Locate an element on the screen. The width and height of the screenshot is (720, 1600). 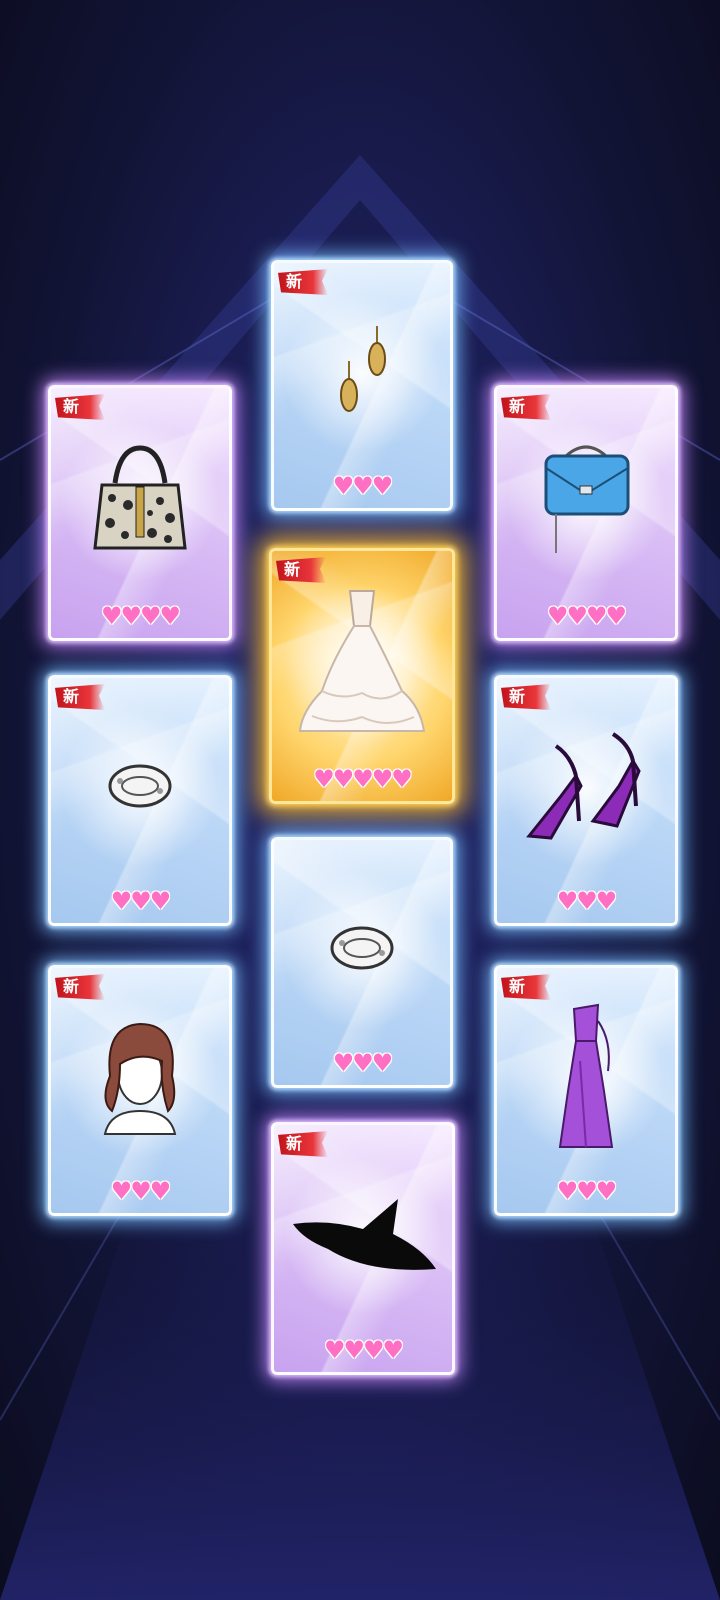
reward-card-blue-clutch: 新 ♥♥♥♥ is located at coordinates (586, 513).